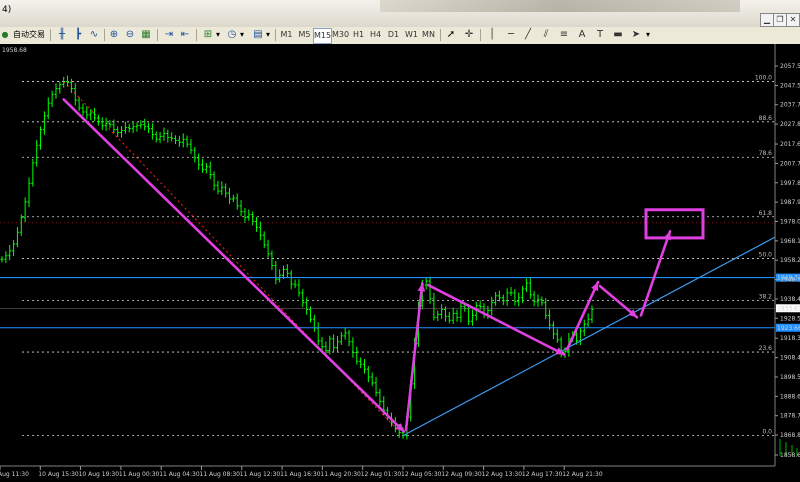 This screenshot has height=482, width=800. Describe the element at coordinates (451, 35) in the screenshot. I see `cursor-icon: ➚` at that location.